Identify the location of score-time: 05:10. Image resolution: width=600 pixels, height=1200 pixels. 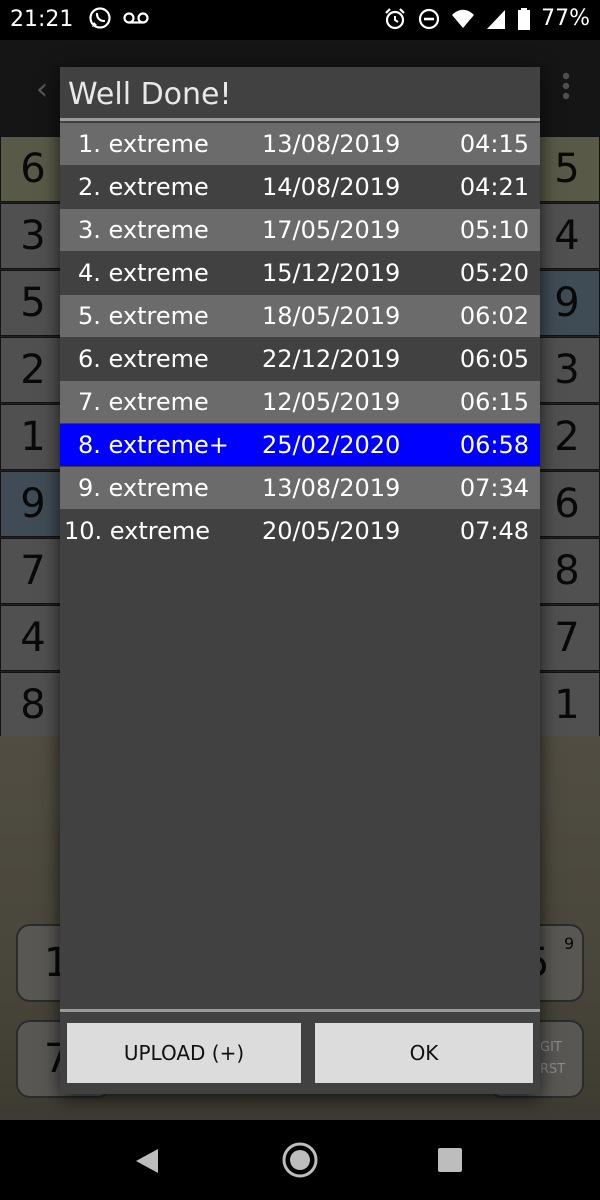
(494, 230).